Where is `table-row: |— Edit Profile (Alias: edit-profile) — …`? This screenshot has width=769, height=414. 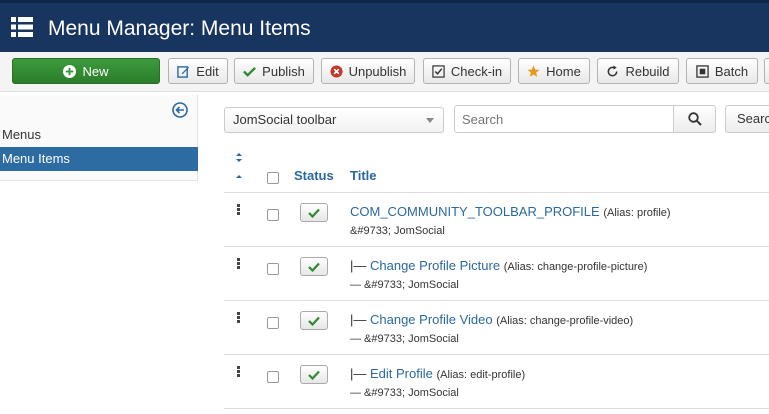 table-row: |— Edit Profile (Alias: edit-profile) — … is located at coordinates (496, 382).